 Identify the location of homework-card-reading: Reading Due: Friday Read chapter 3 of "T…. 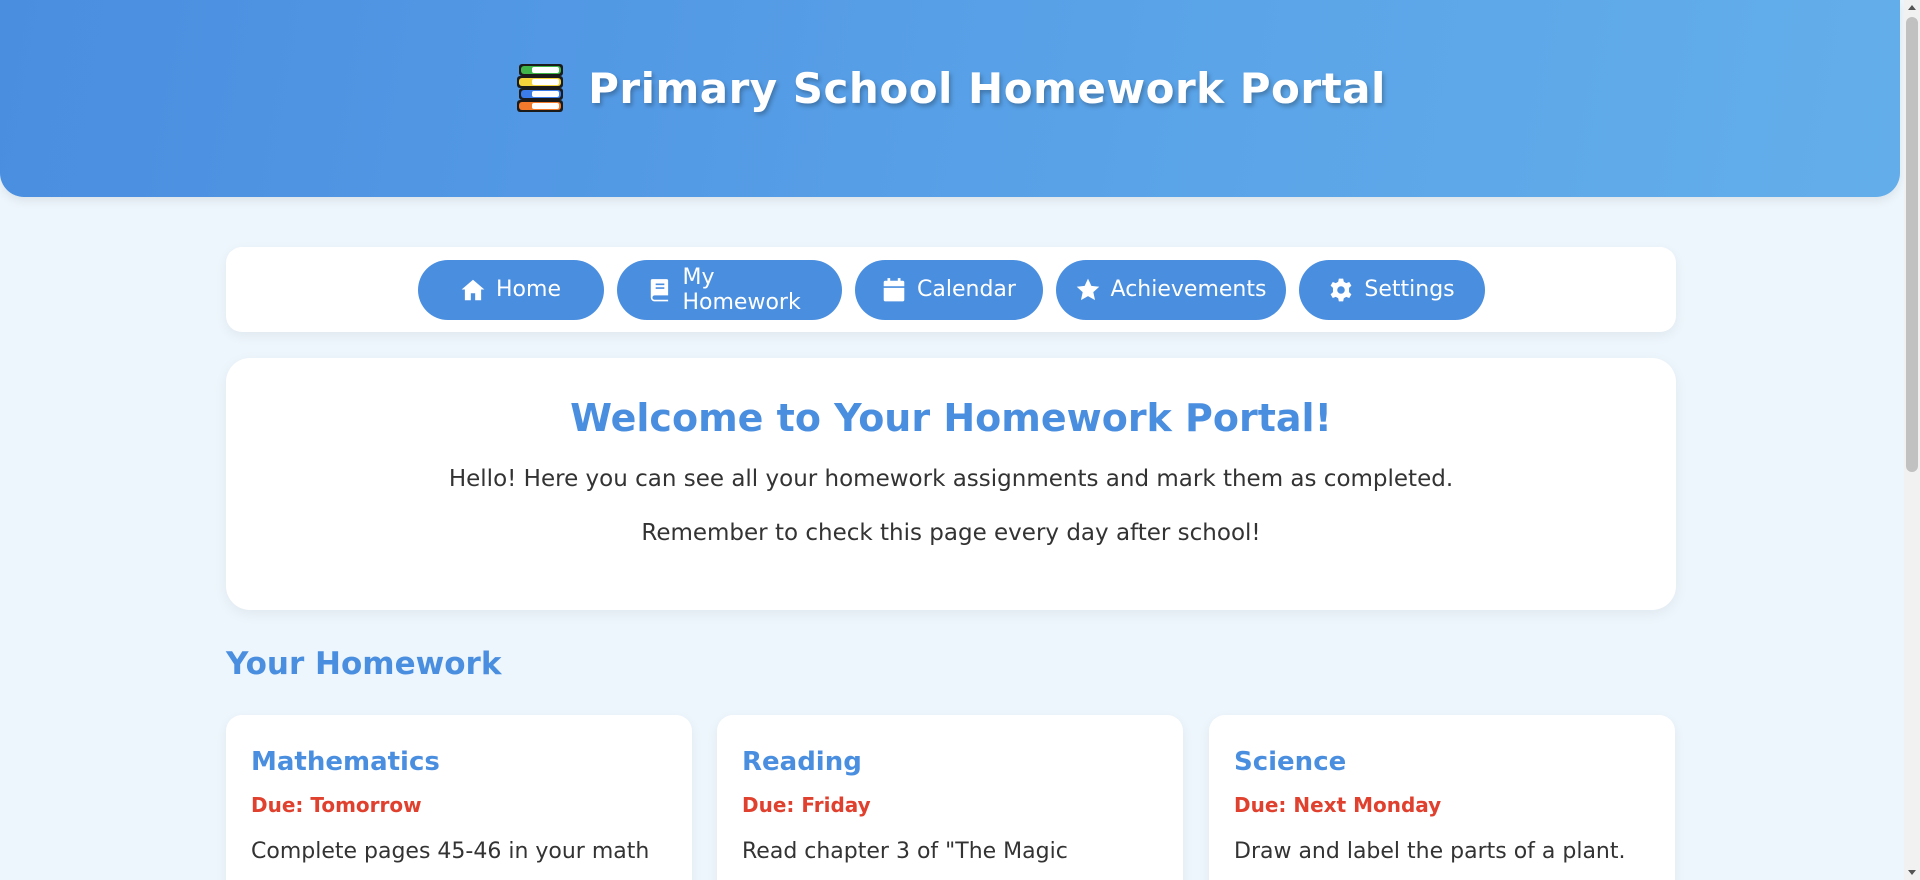
(950, 797).